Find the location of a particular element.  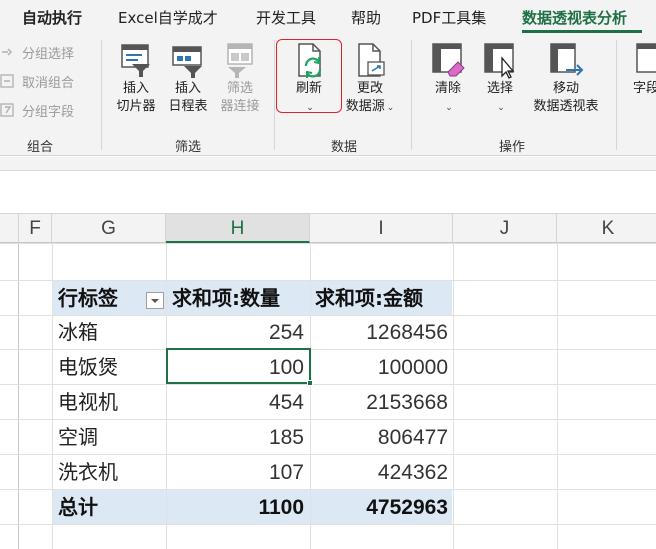

move-pivot-line1: 移动 is located at coordinates (565, 88).